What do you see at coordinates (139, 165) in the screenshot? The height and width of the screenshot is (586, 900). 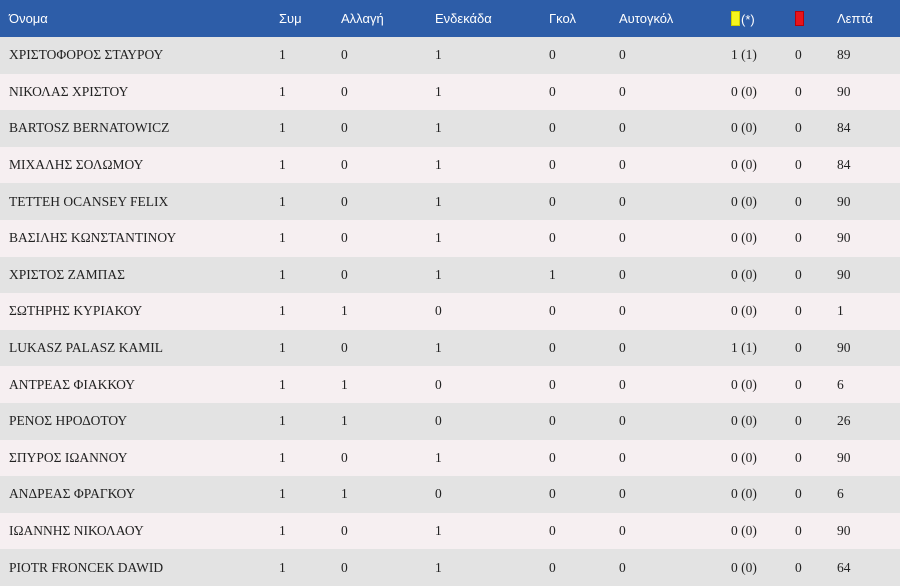 I see `player-name-cell: ΜΙΧΑΛΗΣ ΣΟΛΩΜΟΥ` at bounding box center [139, 165].